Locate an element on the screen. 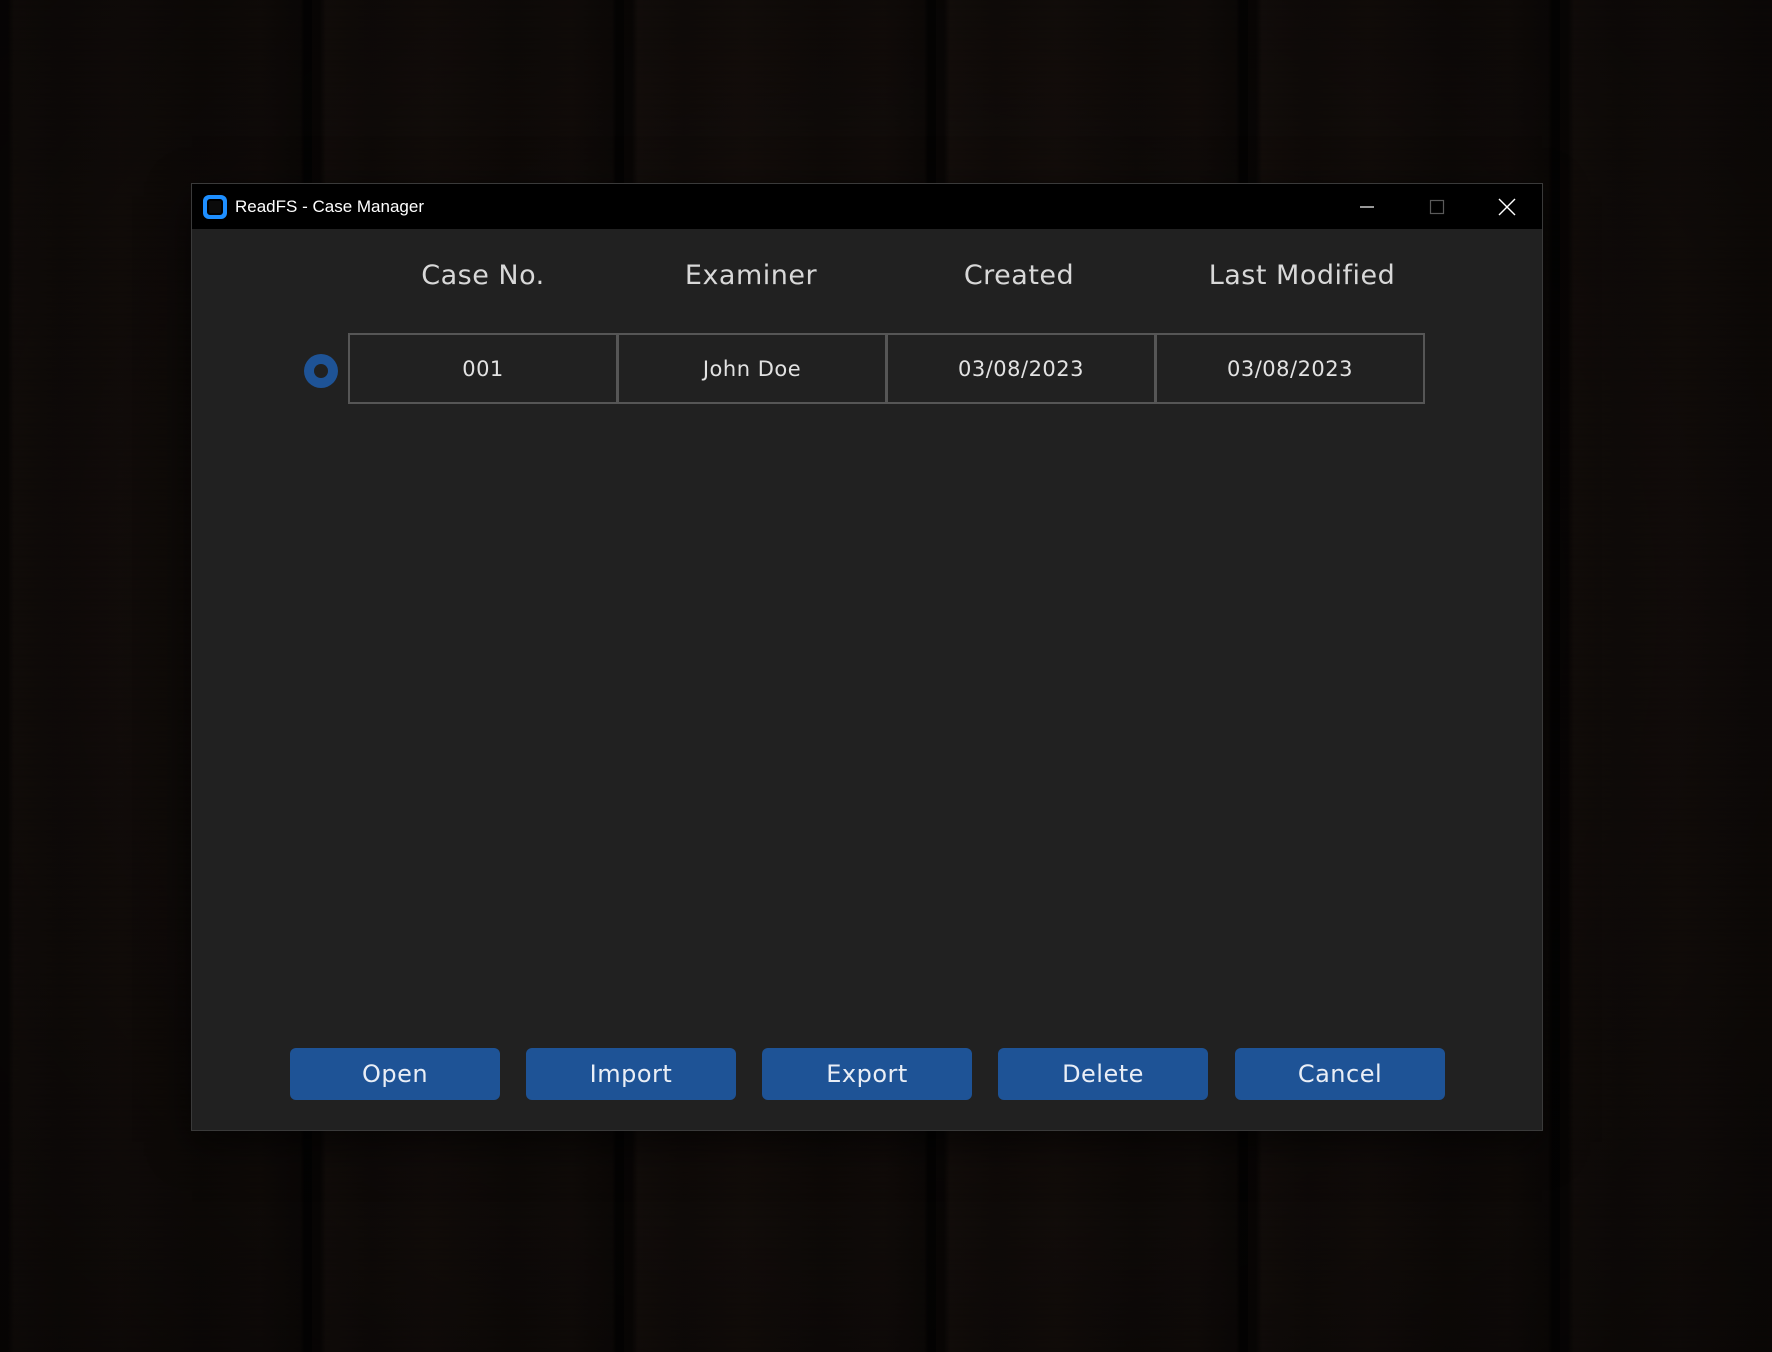 The width and height of the screenshot is (1772, 1352). cancel-button: Cancel is located at coordinates (1340, 1074).